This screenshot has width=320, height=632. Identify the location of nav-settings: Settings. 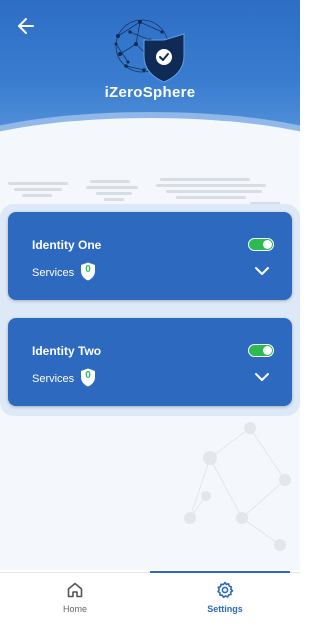
(225, 602).